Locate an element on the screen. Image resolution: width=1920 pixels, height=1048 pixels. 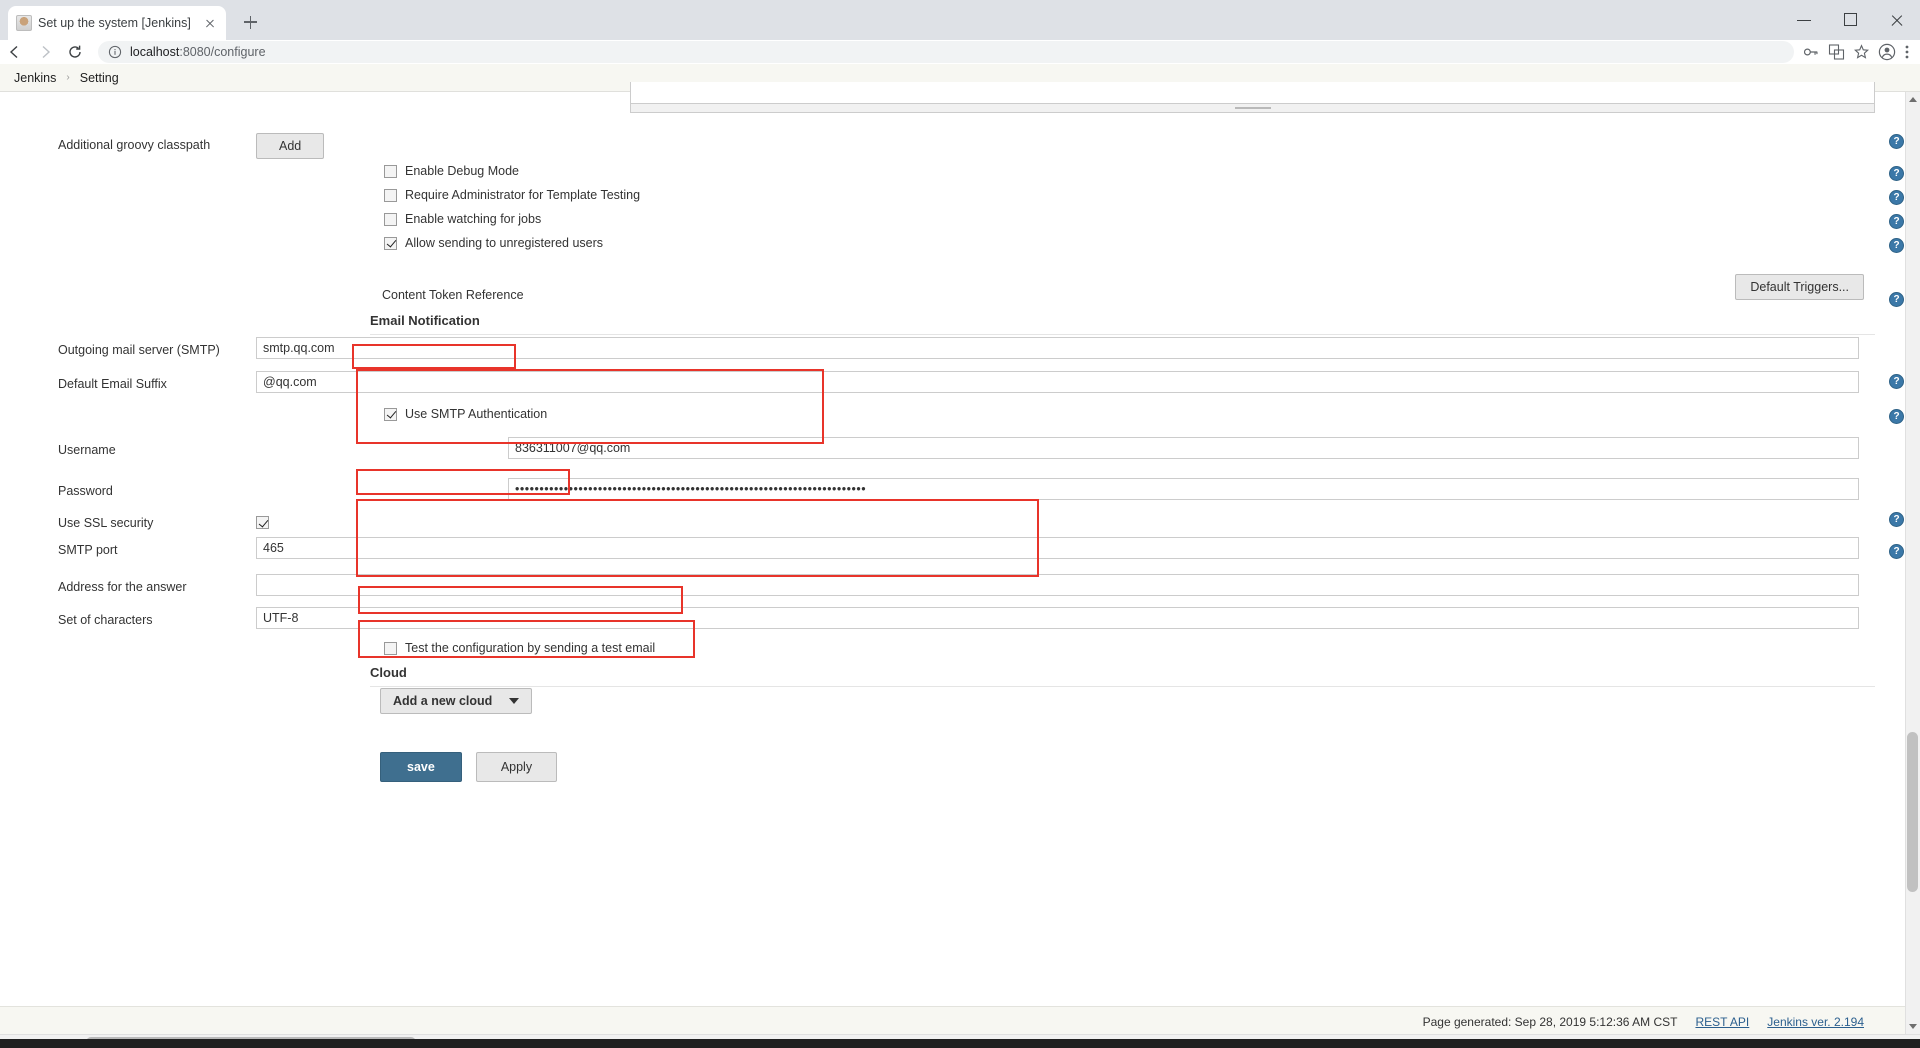
add-button: Add is located at coordinates (290, 146).